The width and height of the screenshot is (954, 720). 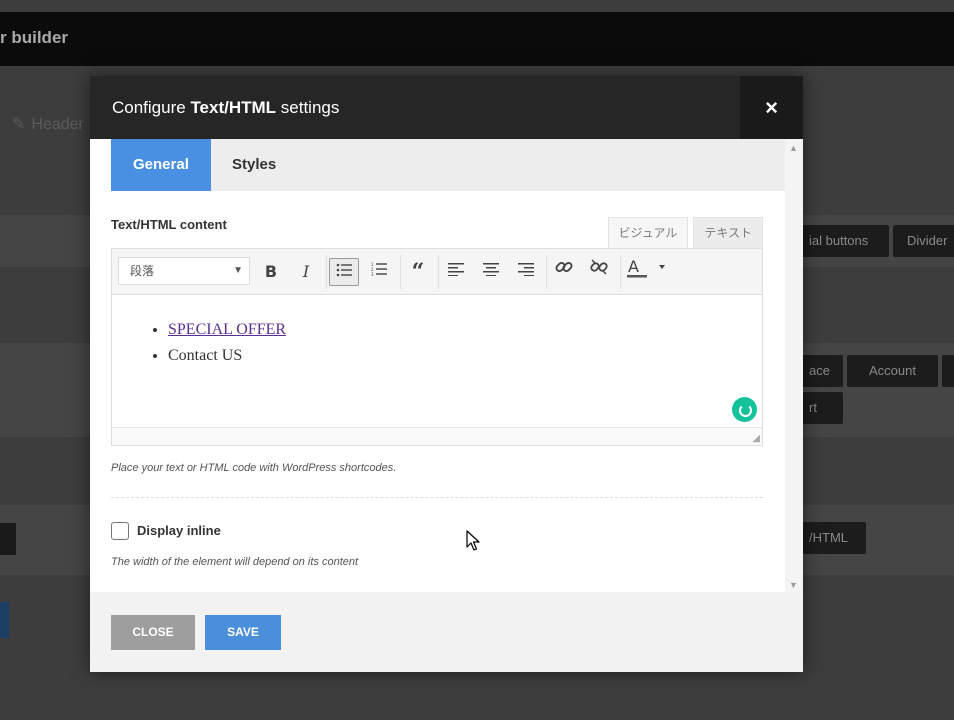 I want to click on tab-general: General, so click(x=161, y=165).